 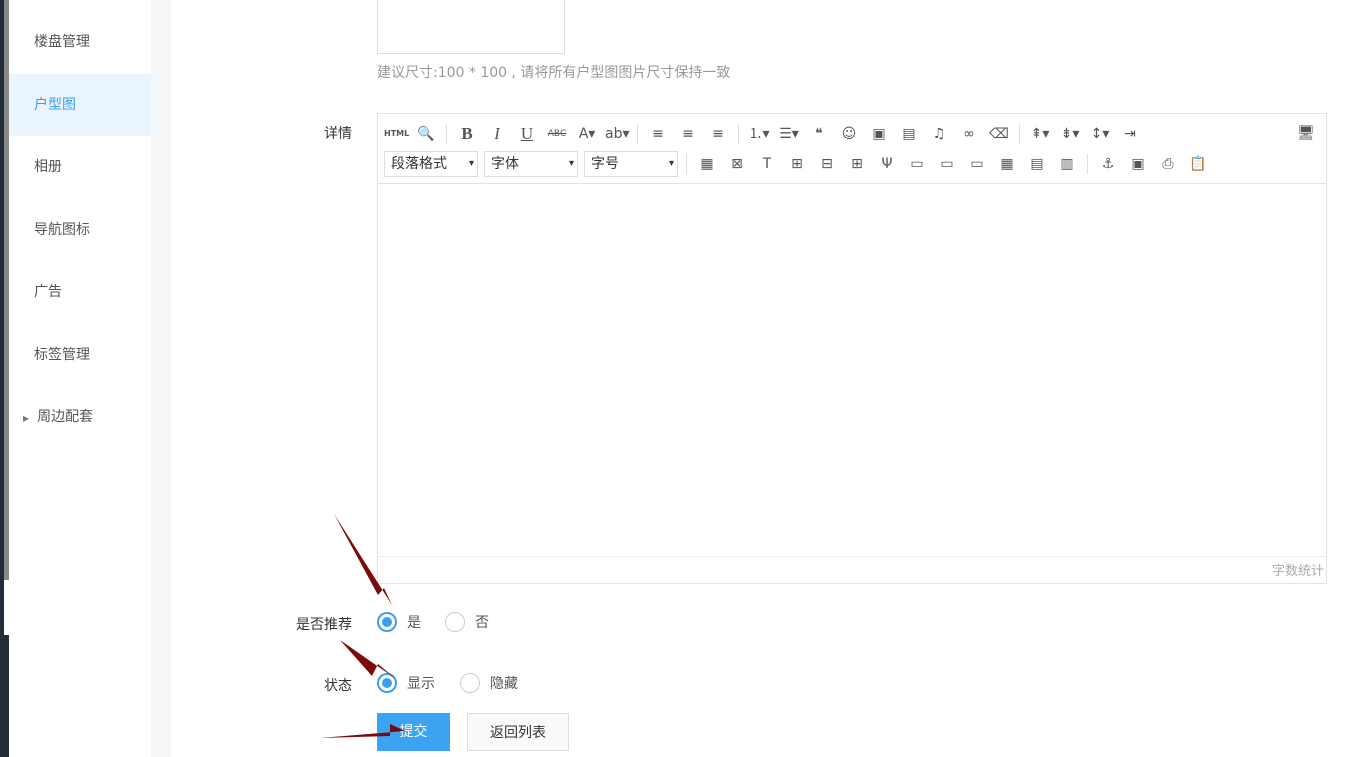 I want to click on font-family-select: 字体, so click(x=531, y=164).